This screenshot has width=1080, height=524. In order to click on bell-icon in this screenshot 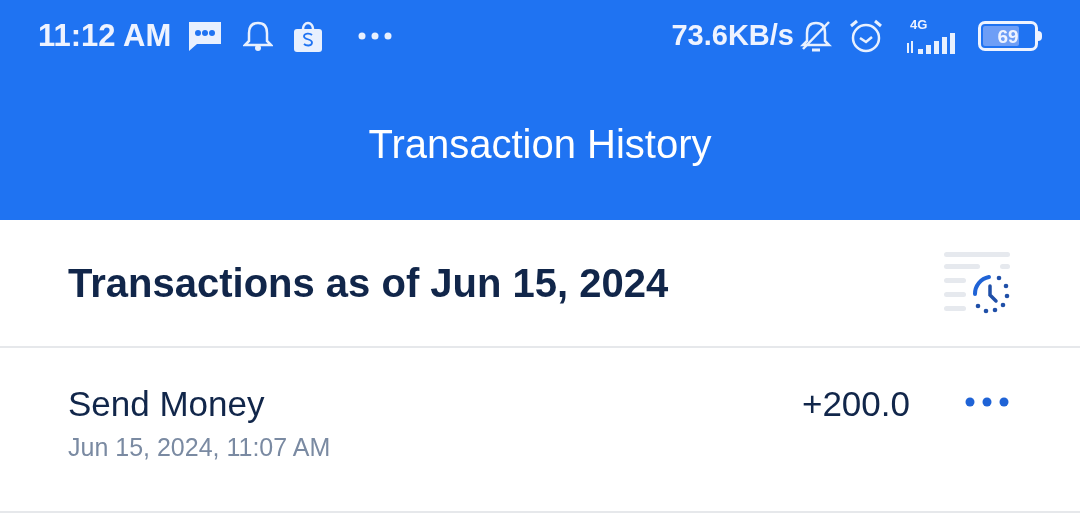, I will do `click(258, 36)`.